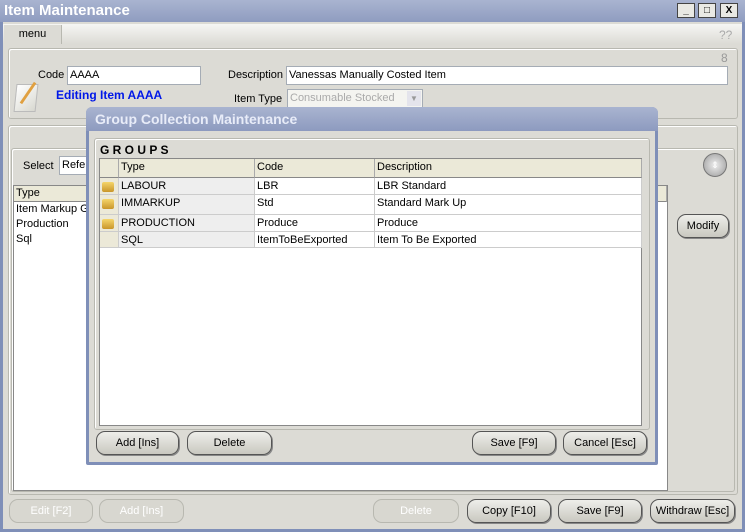  Describe the element at coordinates (707, 10) in the screenshot. I see `maximize-button: □` at that location.